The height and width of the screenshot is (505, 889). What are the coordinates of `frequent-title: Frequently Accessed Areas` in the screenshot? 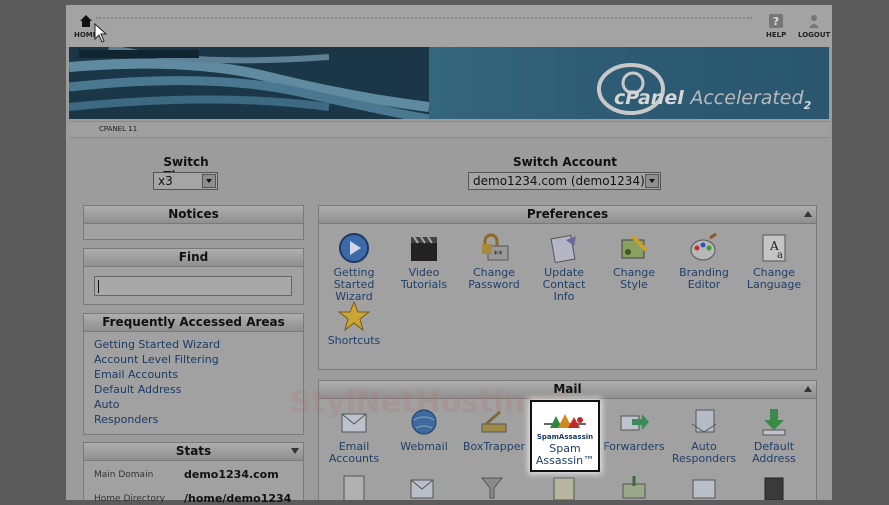 It's located at (193, 323).